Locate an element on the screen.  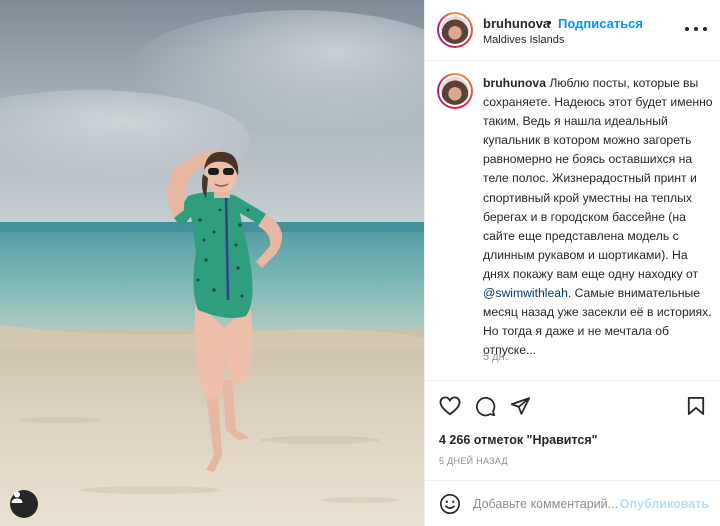
mention-link: @swimwithleah is located at coordinates (525, 293).